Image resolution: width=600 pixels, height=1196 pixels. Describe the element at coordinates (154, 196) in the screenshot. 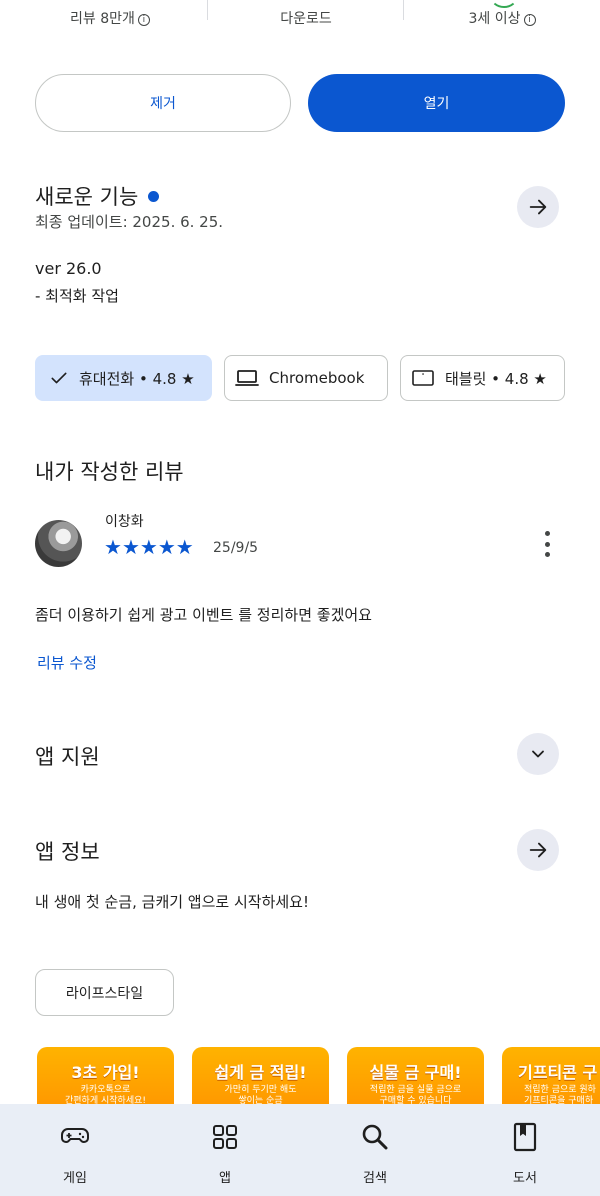

I see `new-indicator-dot` at that location.